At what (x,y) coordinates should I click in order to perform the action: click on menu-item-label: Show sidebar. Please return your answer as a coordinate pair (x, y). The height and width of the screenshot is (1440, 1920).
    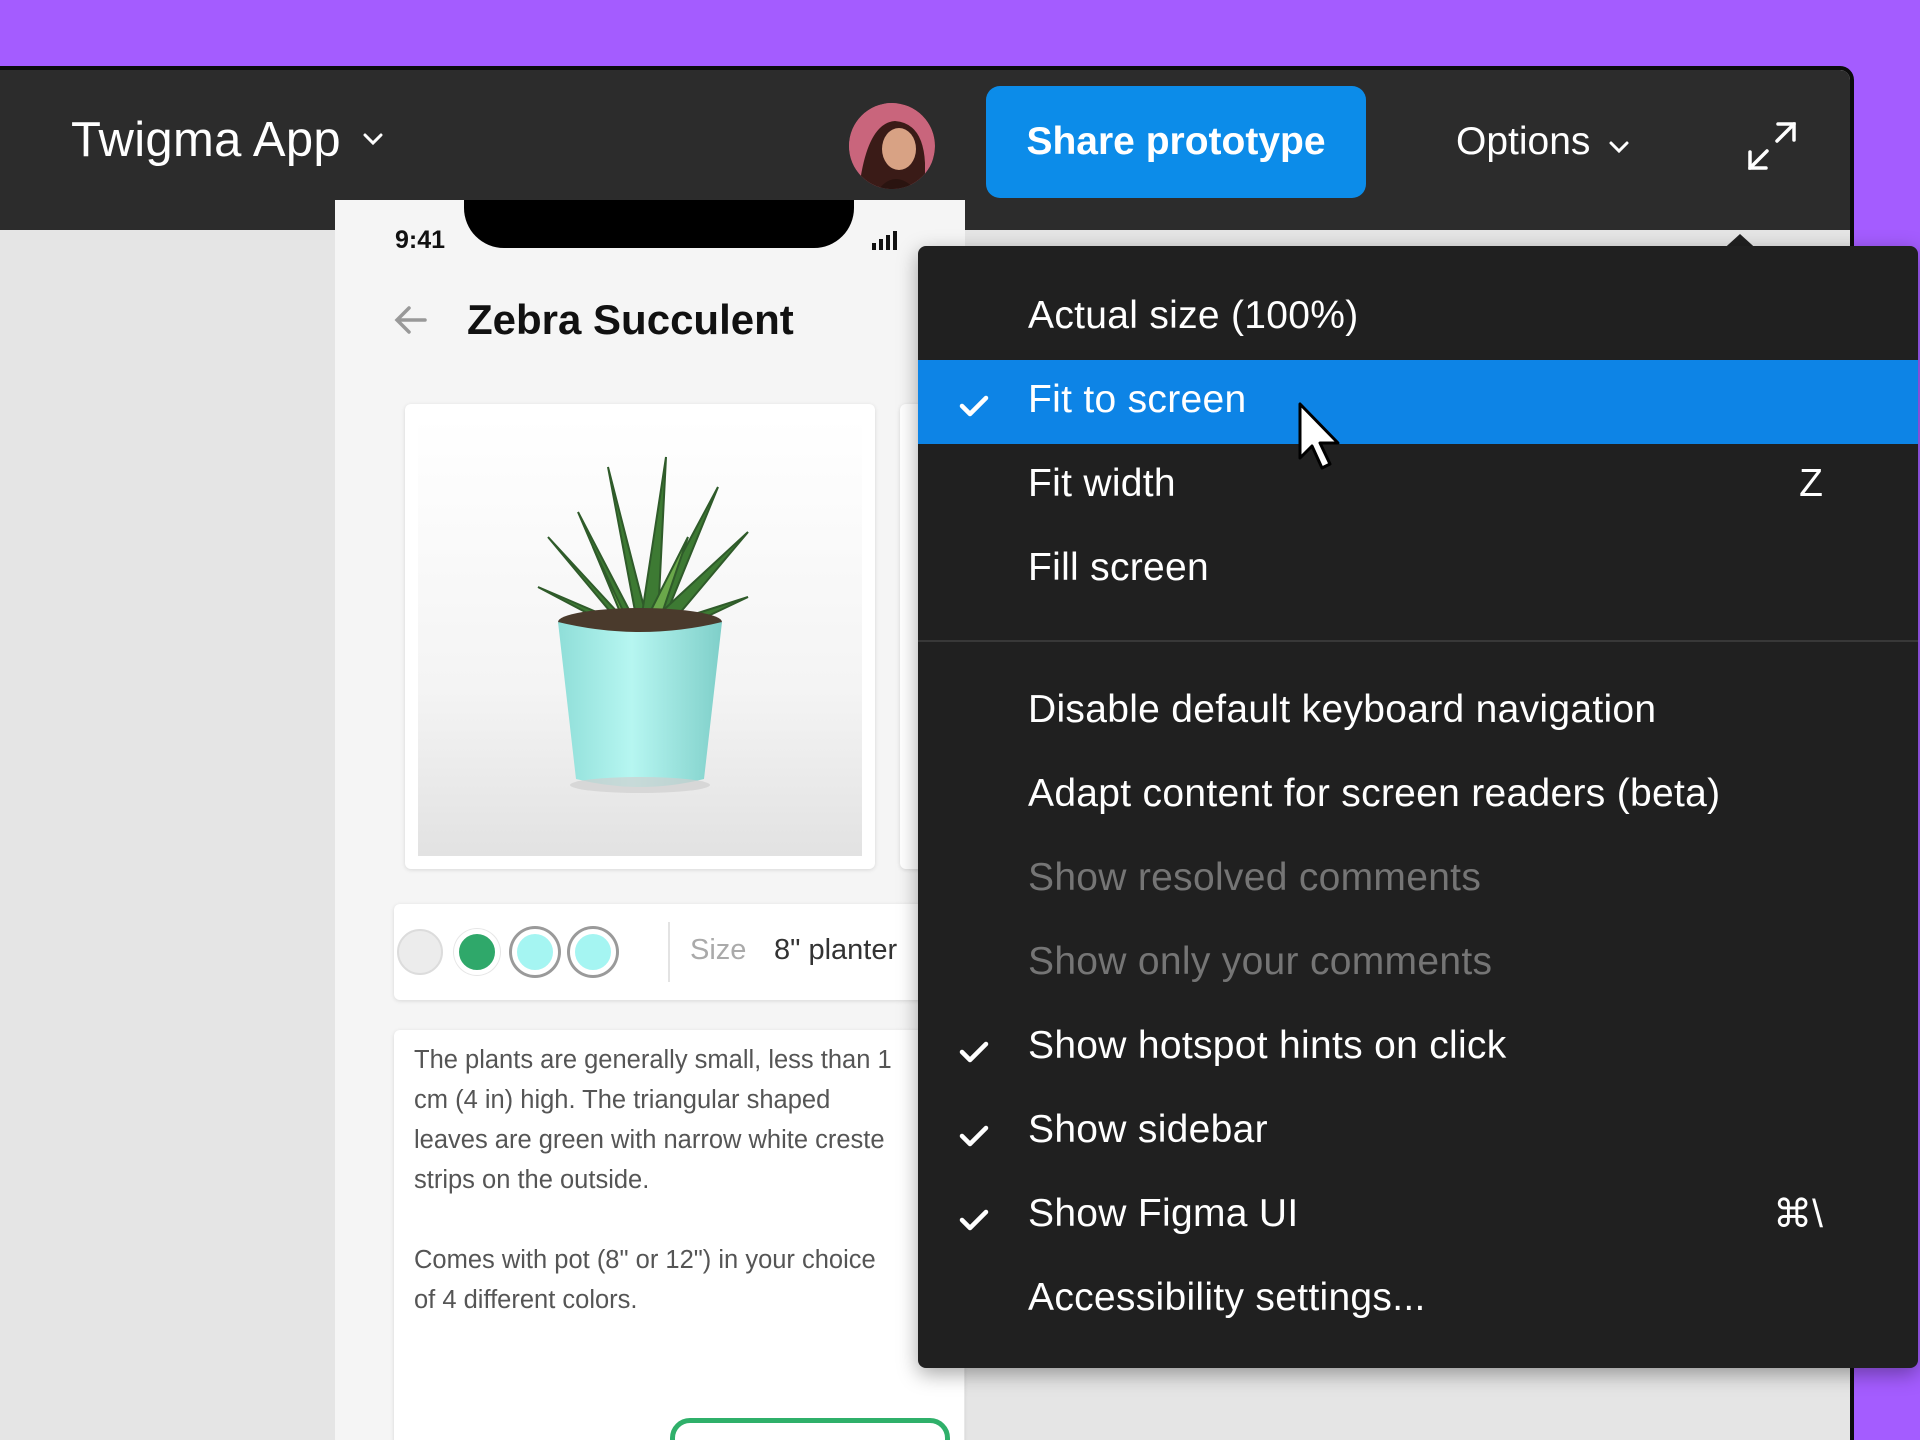
    Looking at the image, I should click on (1148, 1129).